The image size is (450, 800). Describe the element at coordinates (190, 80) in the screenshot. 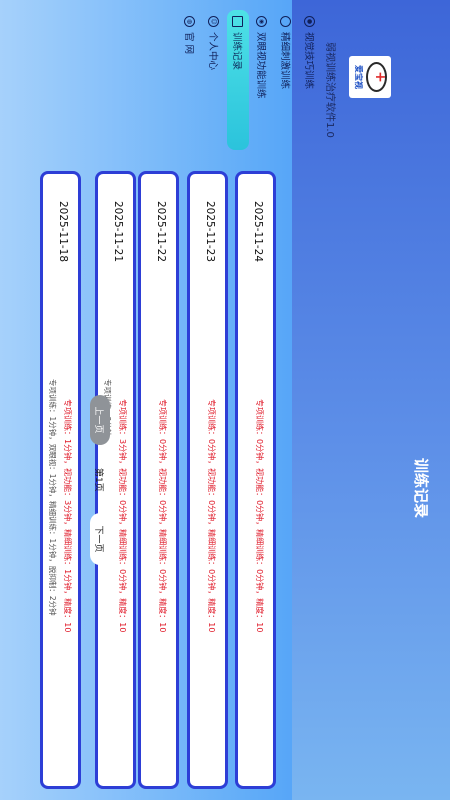

I see `sidebar-item-website: ◍ 官 网` at that location.